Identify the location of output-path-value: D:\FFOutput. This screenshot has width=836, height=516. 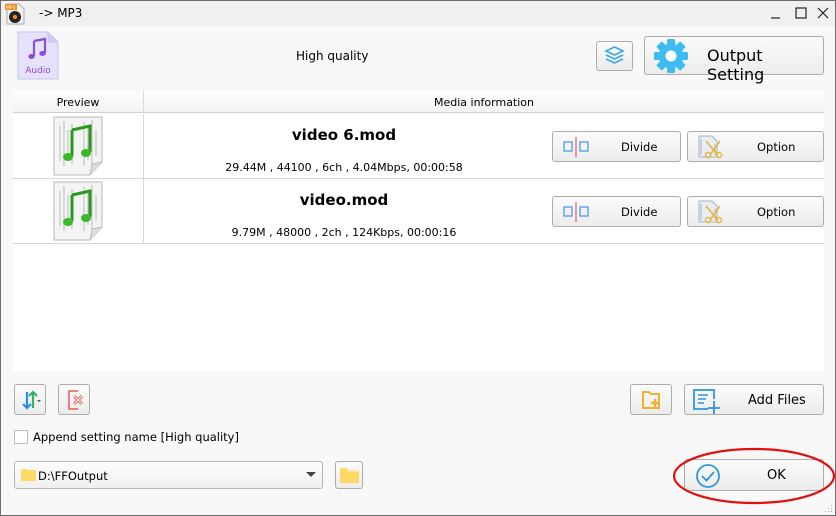
(73, 476).